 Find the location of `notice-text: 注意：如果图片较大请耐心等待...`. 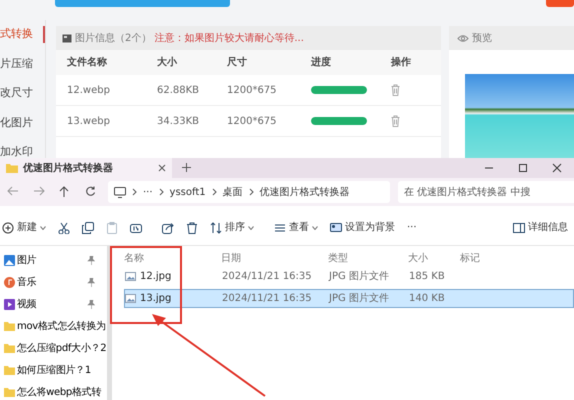

notice-text: 注意：如果图片较大请耐心等待... is located at coordinates (229, 39).